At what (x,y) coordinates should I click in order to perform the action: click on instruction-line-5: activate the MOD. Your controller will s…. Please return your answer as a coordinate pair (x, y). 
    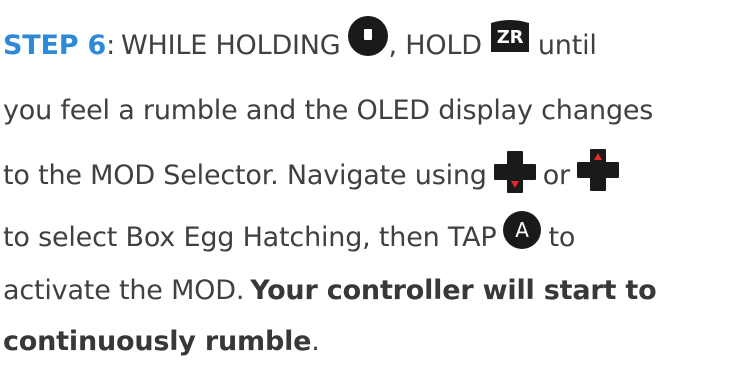
    Looking at the image, I should click on (330, 290).